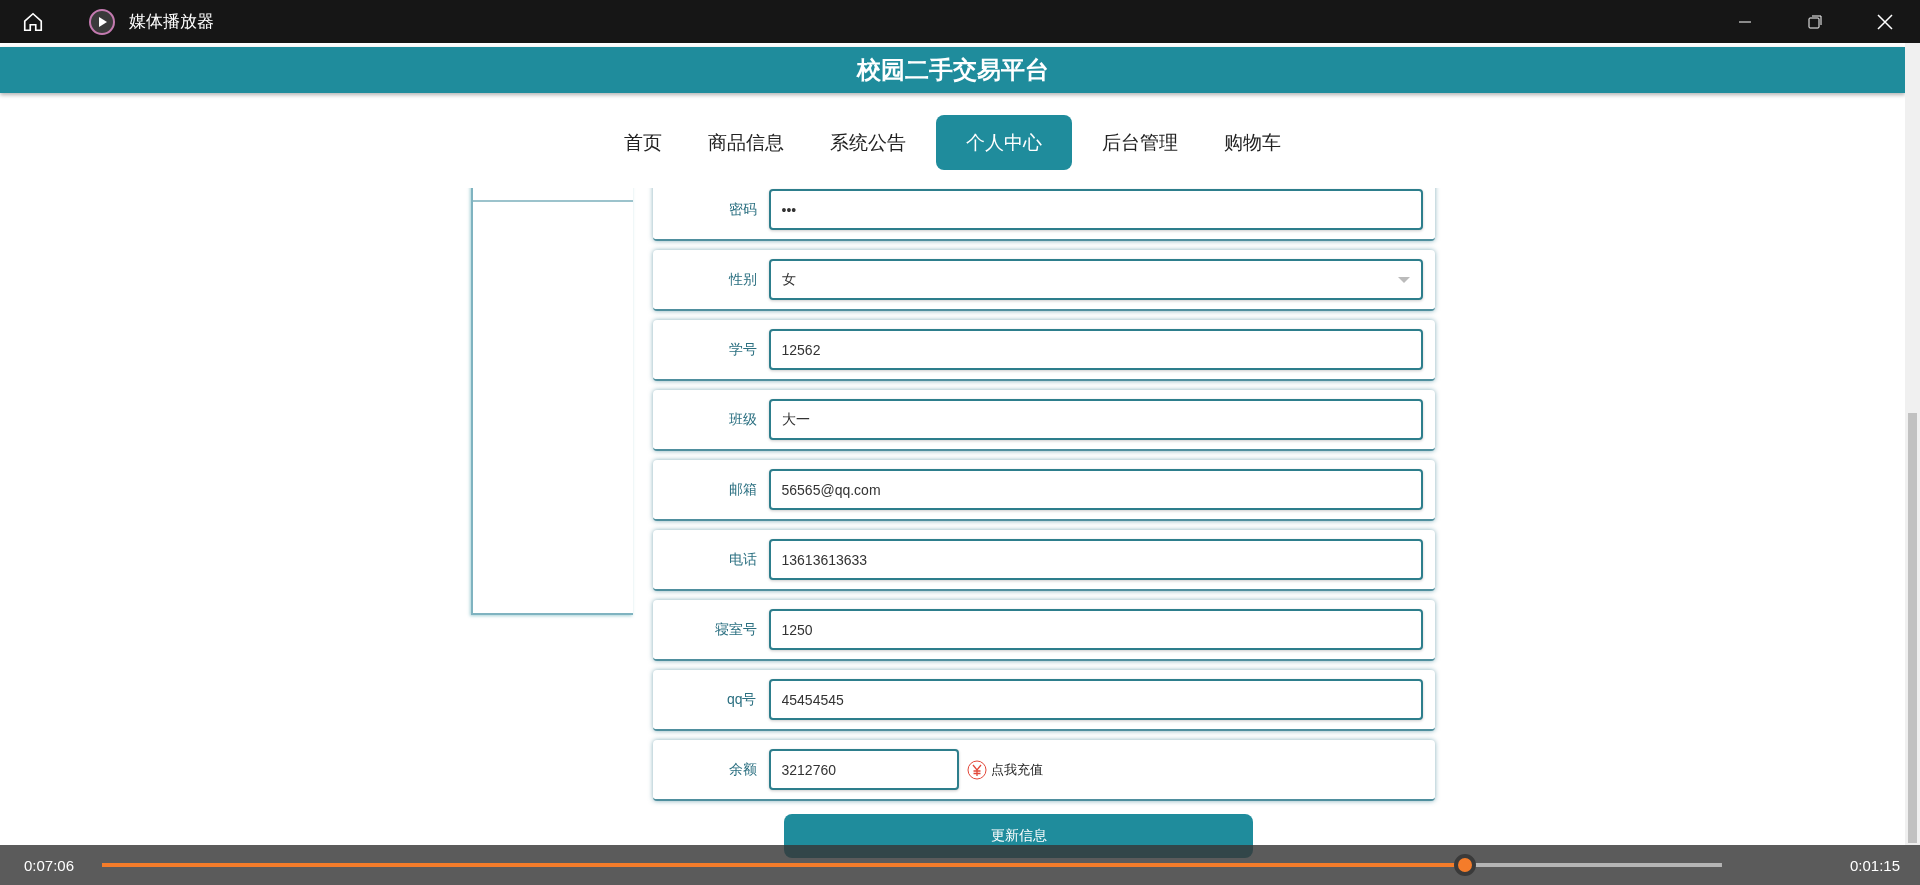 The width and height of the screenshot is (1920, 885). Describe the element at coordinates (1140, 142) in the screenshot. I see `nav-tab: 后台管理` at that location.